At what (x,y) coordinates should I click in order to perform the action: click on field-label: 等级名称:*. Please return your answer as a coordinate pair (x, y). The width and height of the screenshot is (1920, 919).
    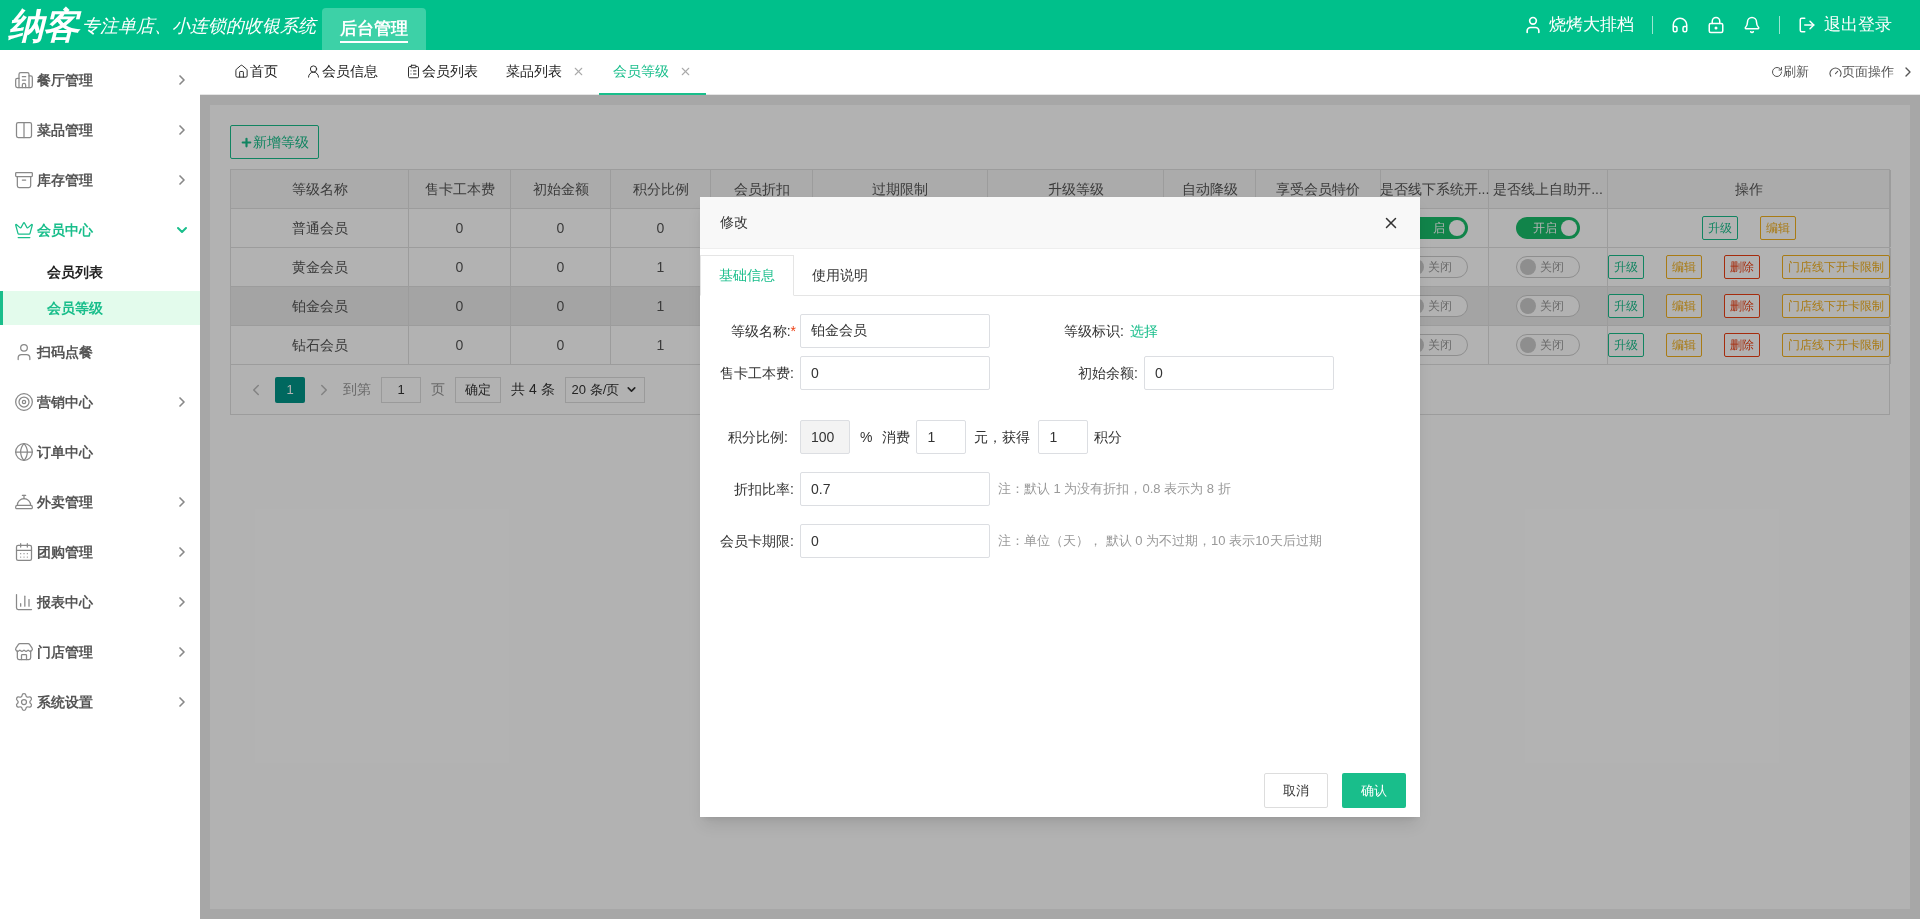
    Looking at the image, I should click on (763, 331).